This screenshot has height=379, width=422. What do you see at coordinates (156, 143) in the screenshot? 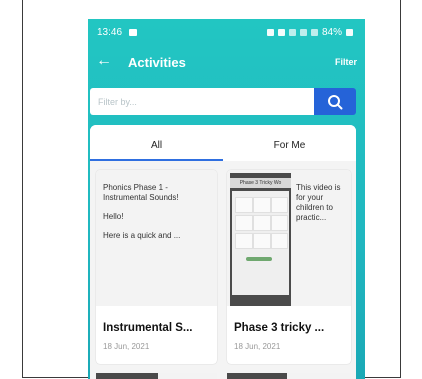
I see `tab-all: All` at bounding box center [156, 143].